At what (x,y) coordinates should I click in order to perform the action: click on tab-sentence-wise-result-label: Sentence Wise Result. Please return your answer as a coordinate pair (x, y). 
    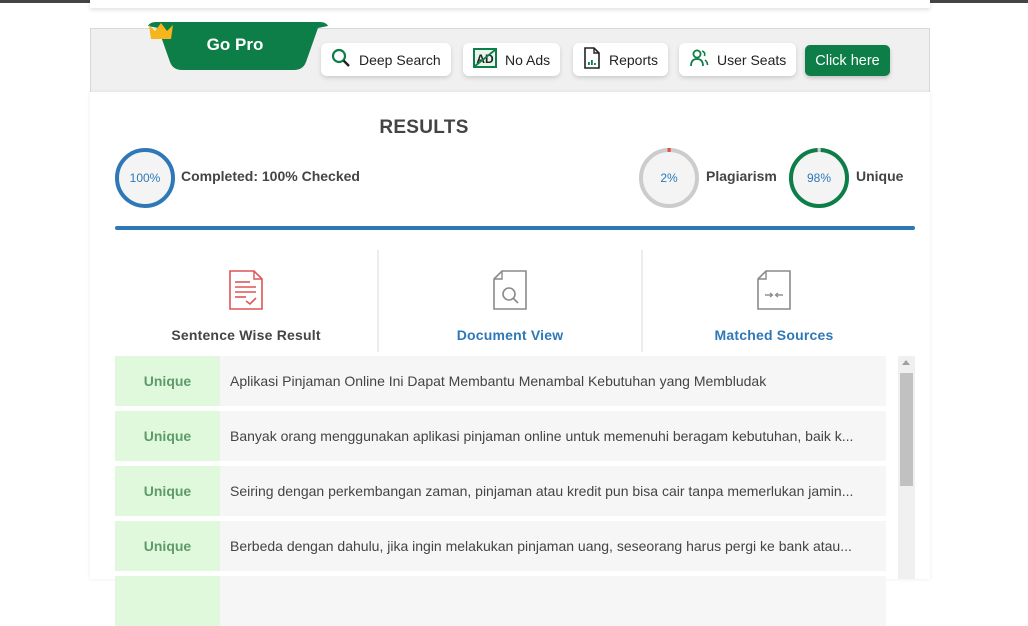
    Looking at the image, I should click on (246, 335).